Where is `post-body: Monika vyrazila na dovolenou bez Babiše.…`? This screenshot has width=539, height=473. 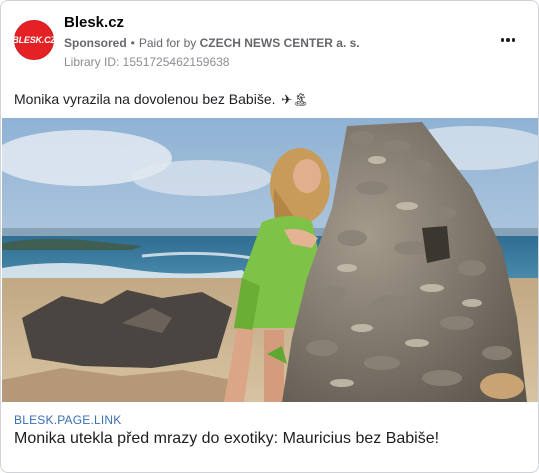 post-body: Monika vyrazila na dovolenou bez Babiše.… is located at coordinates (161, 99).